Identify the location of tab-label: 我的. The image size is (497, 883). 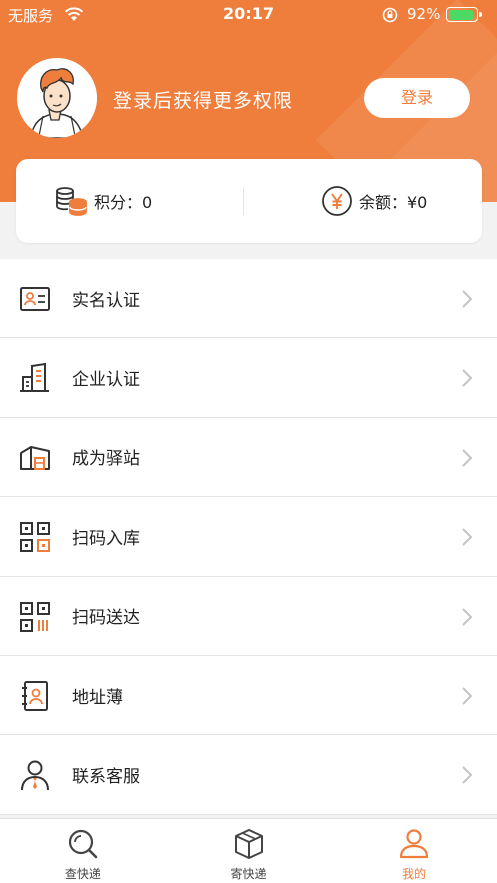
(414, 874).